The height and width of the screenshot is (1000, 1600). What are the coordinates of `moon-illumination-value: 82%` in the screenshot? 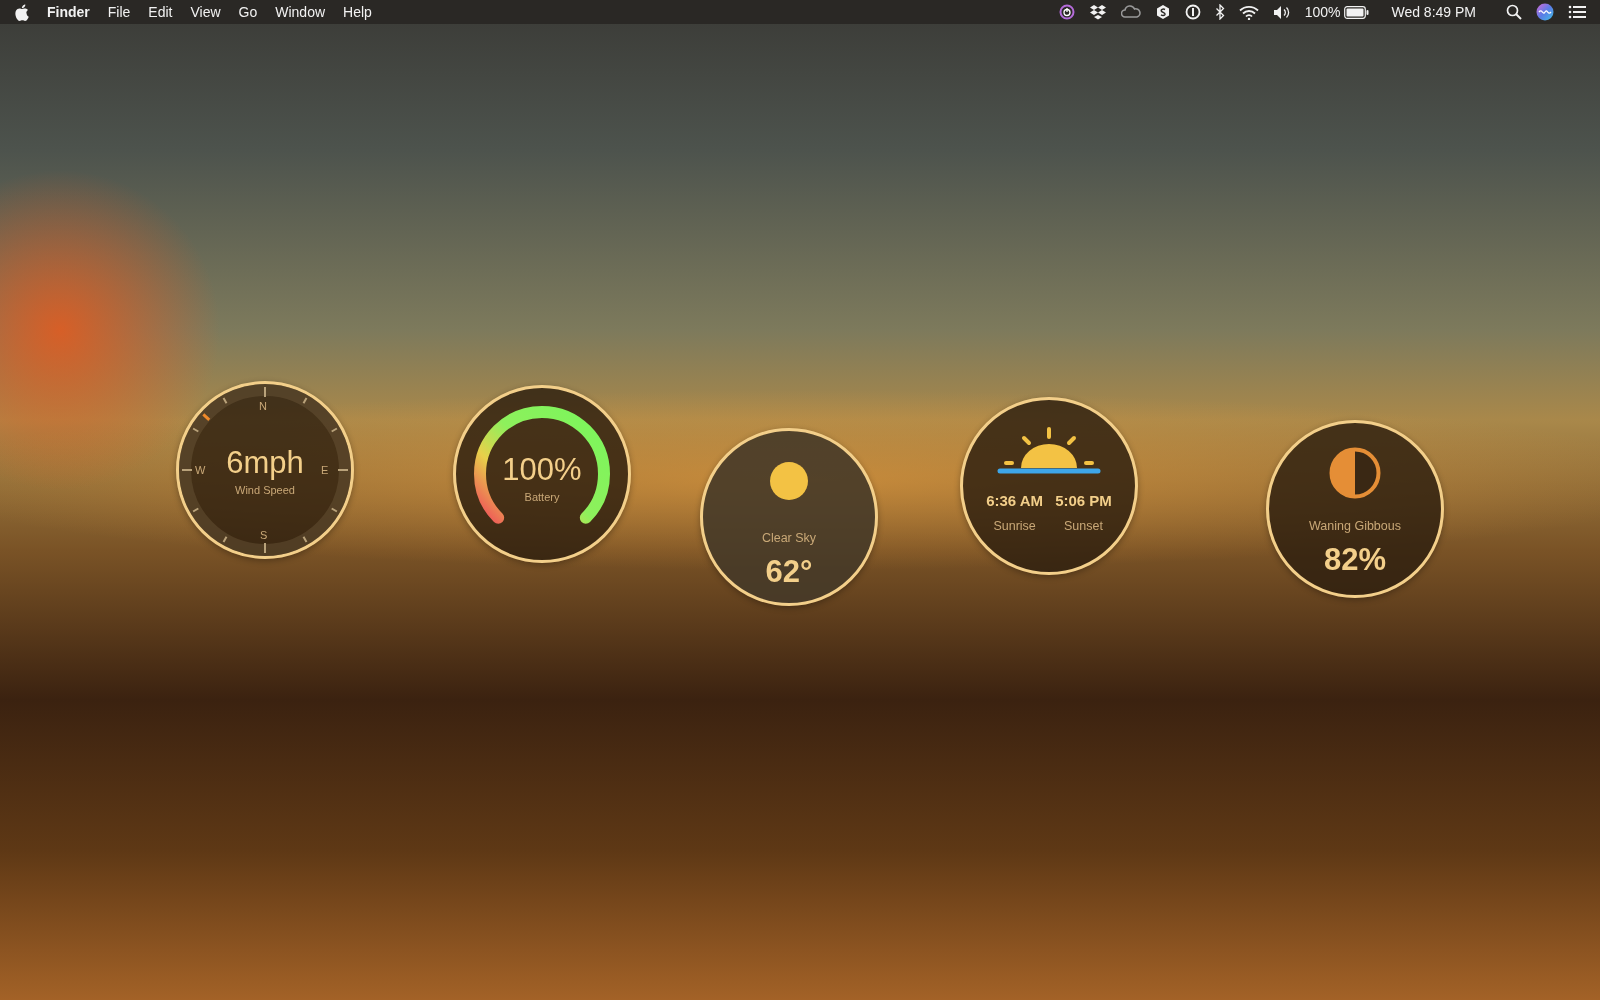 It's located at (1354, 559).